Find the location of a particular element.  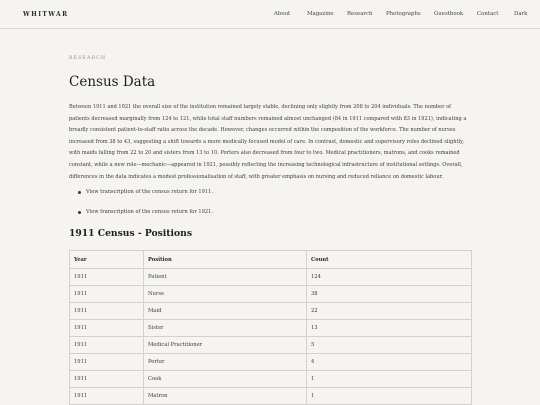

section-eyebrow: RESEARCH is located at coordinates (88, 58).